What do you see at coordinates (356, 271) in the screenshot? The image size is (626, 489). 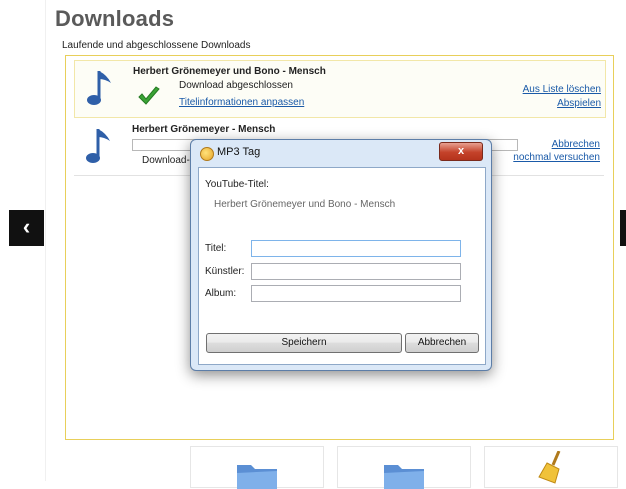 I see `artist-input` at bounding box center [356, 271].